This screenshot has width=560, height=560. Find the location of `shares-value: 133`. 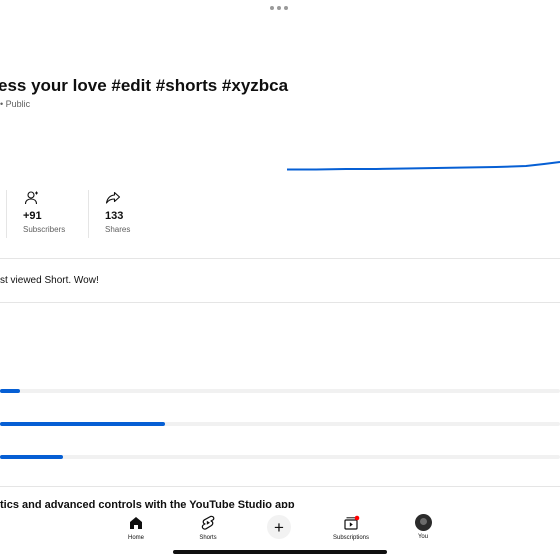

shares-value: 133 is located at coordinates (114, 216).